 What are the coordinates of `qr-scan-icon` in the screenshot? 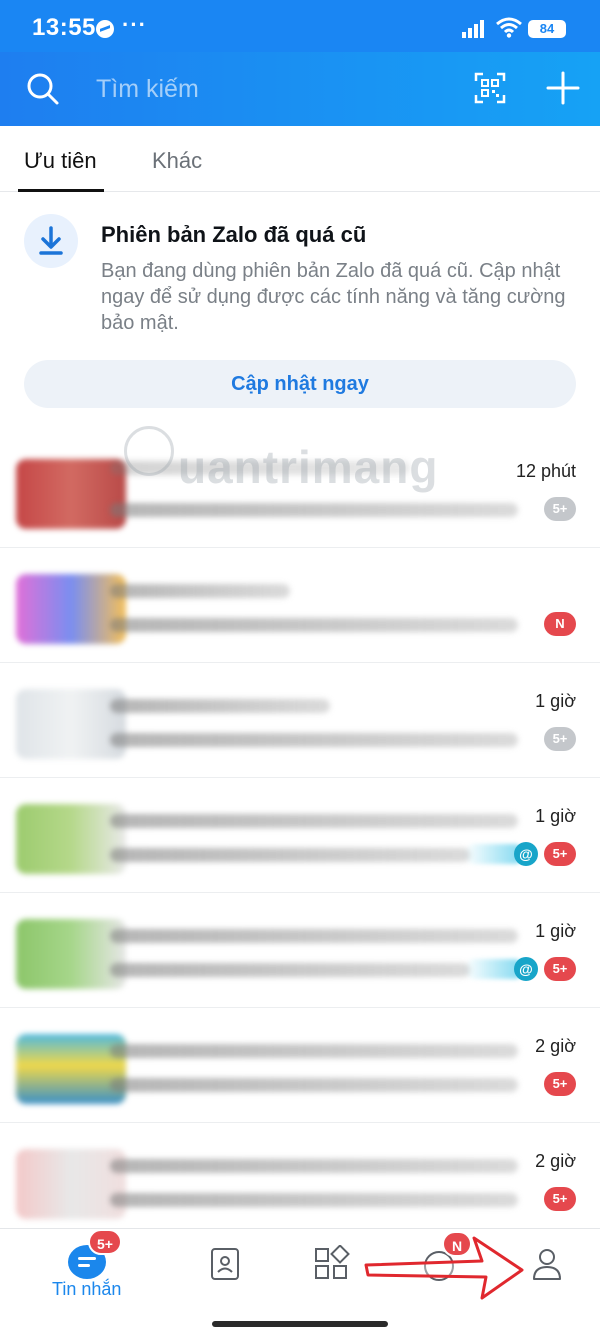 It's located at (490, 88).